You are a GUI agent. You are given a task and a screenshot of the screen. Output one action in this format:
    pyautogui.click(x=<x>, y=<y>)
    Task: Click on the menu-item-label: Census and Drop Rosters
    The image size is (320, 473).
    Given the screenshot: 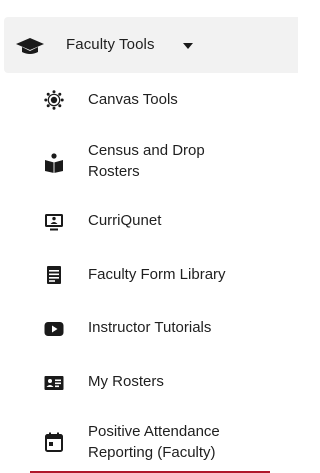 What is the action you would take?
    pyautogui.click(x=146, y=161)
    